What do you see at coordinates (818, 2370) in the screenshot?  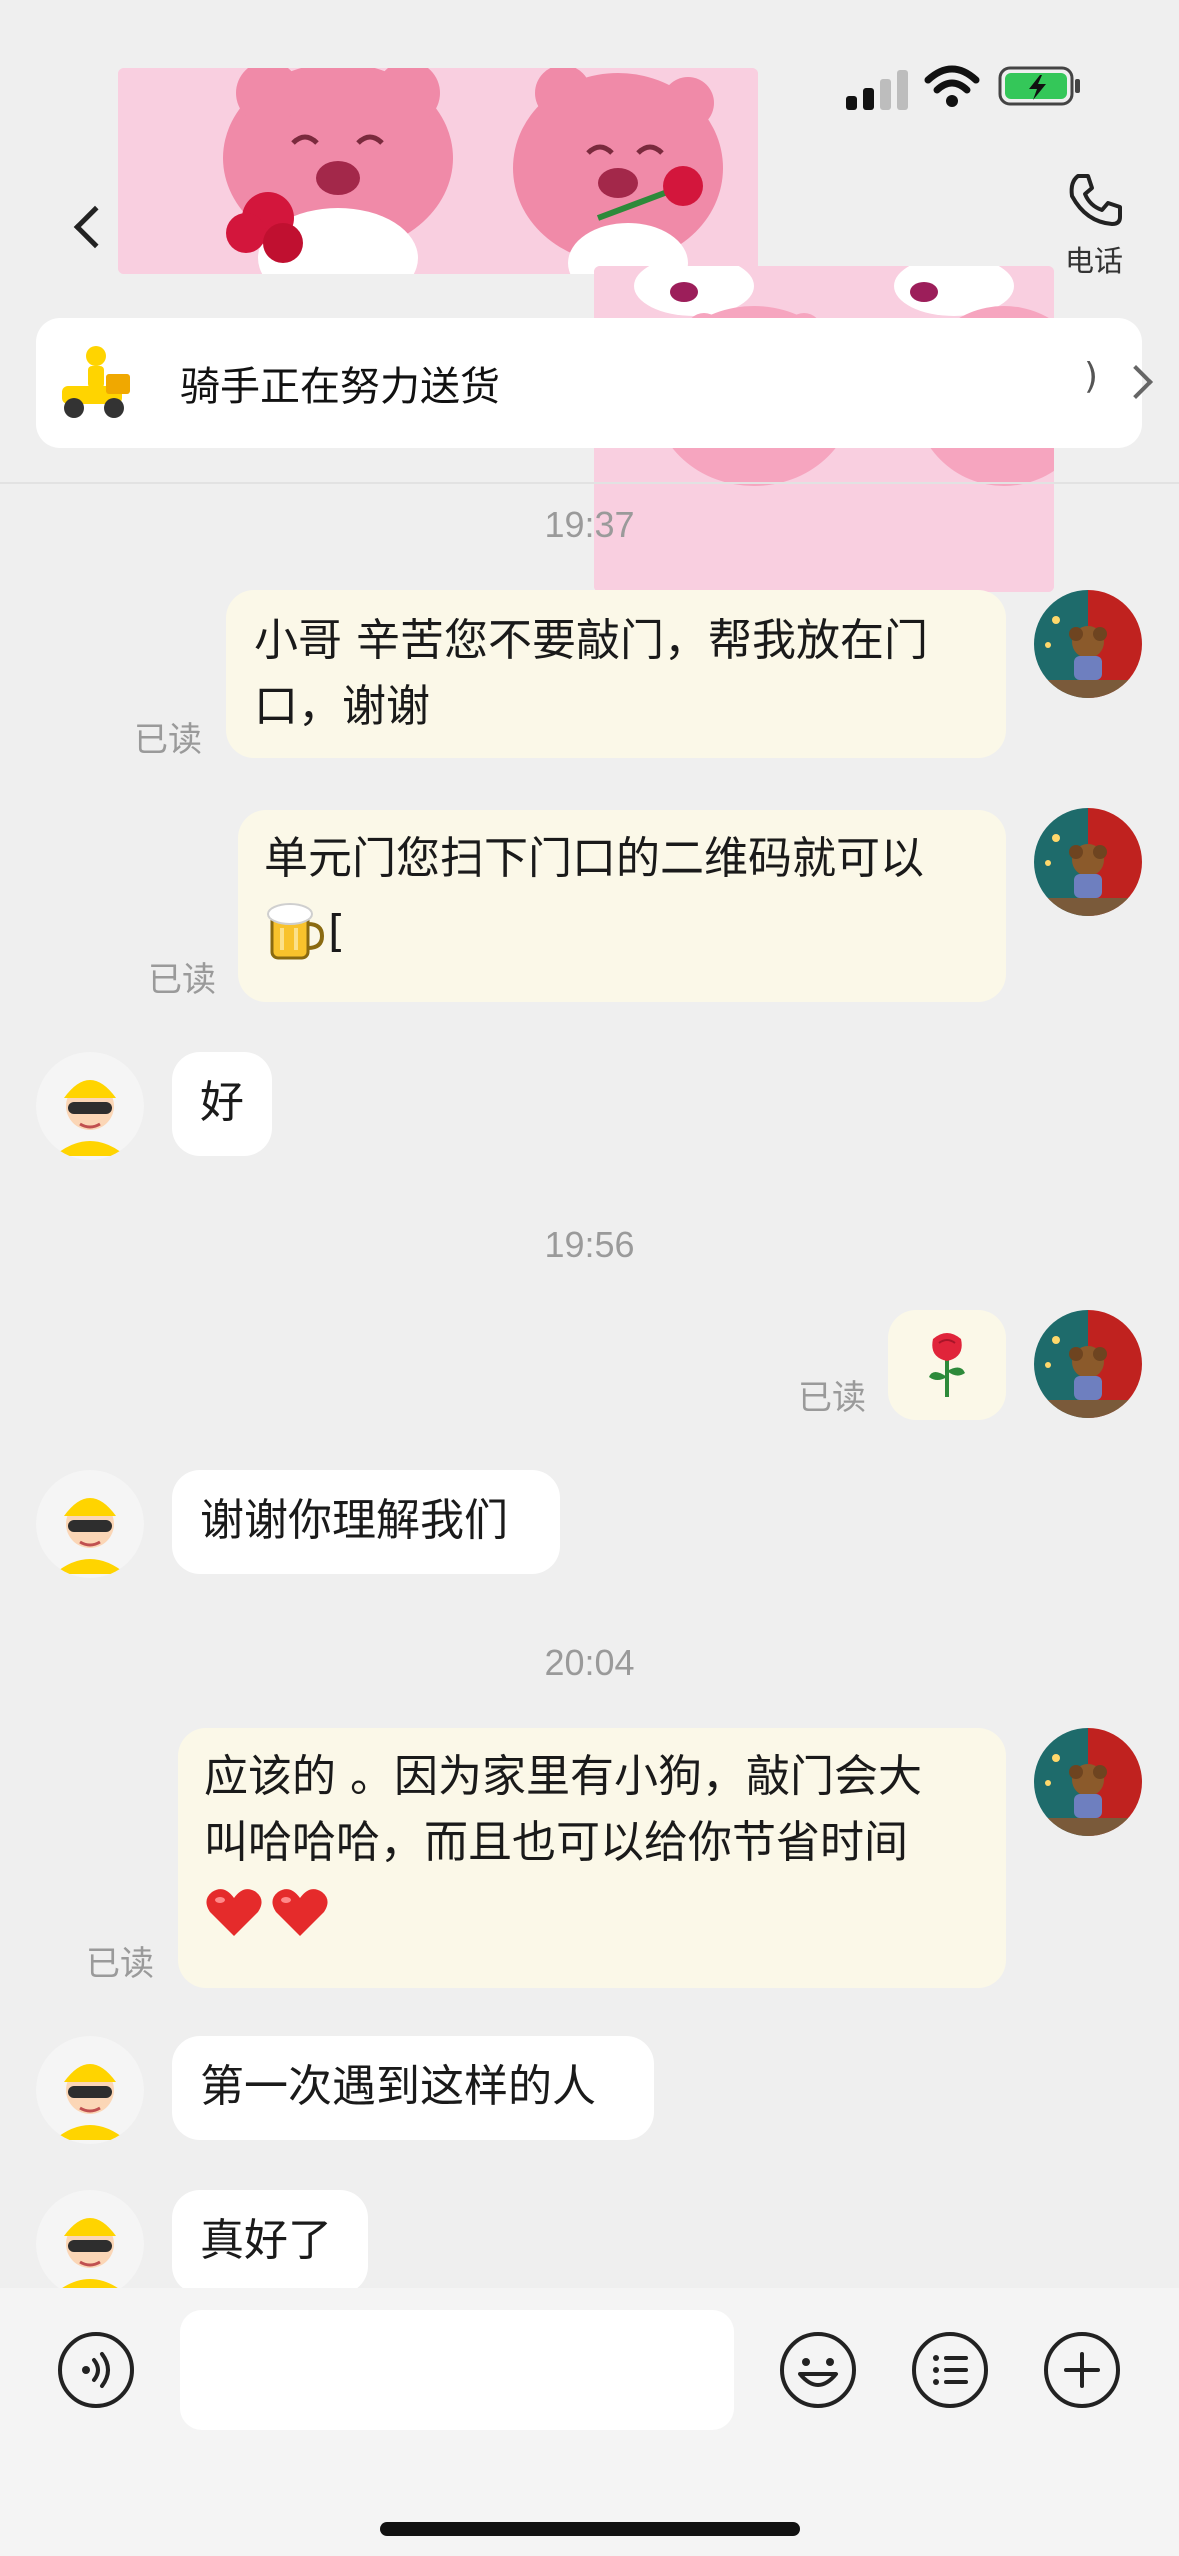 I see `emoji-icon` at bounding box center [818, 2370].